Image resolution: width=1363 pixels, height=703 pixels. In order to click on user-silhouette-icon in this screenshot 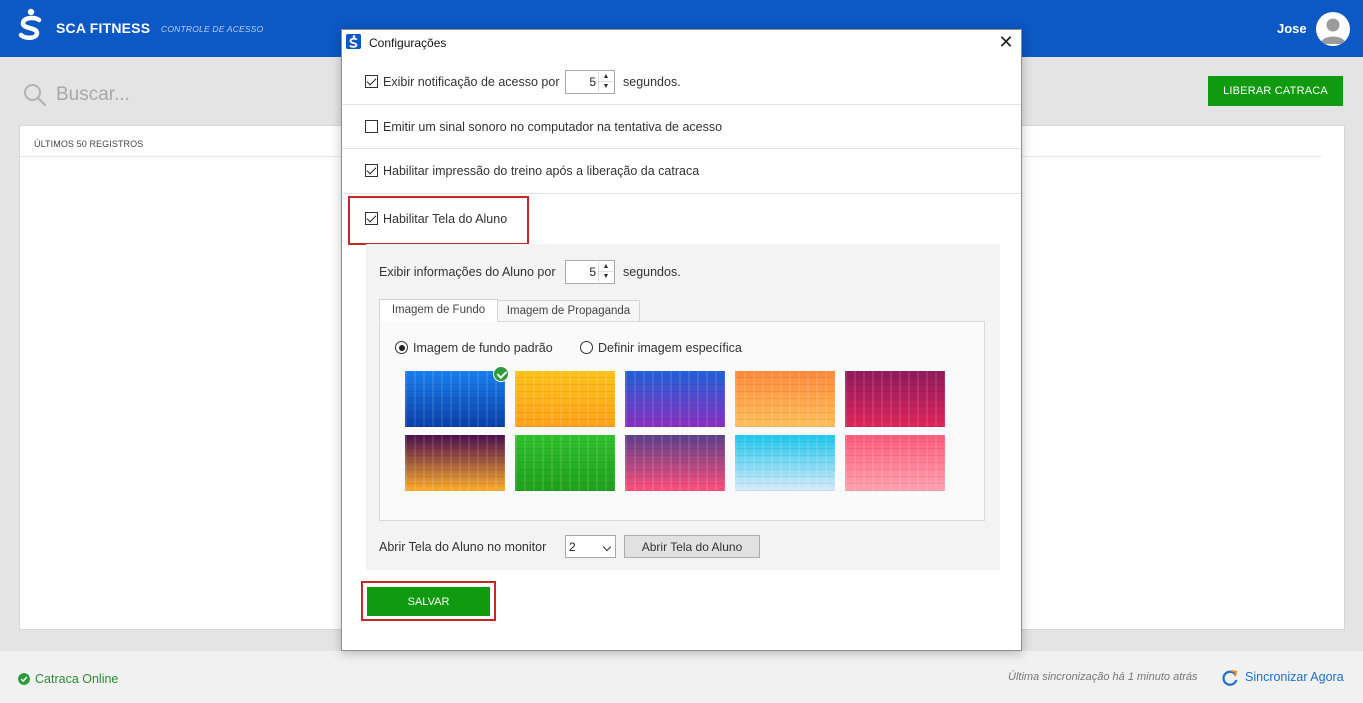, I will do `click(1333, 31)`.